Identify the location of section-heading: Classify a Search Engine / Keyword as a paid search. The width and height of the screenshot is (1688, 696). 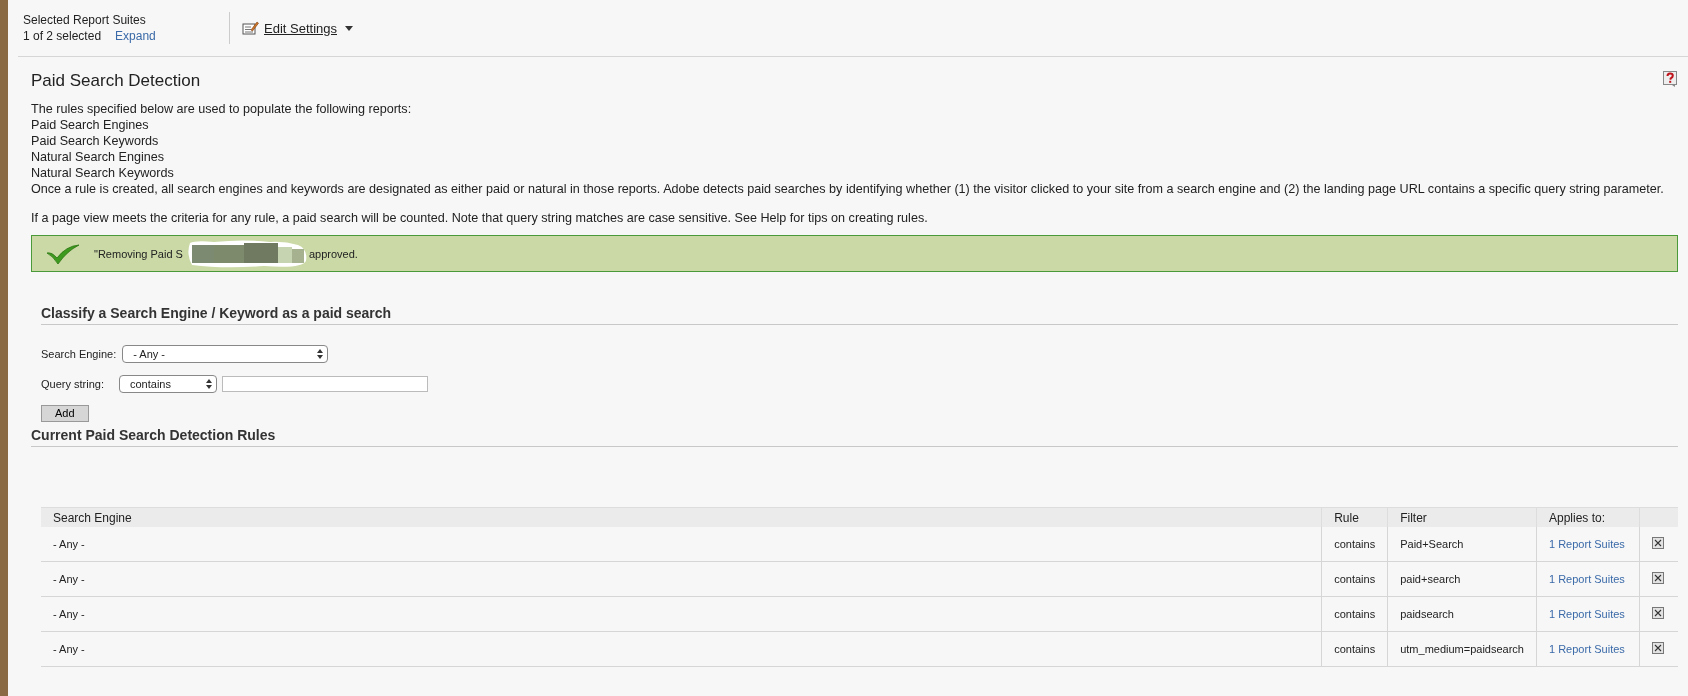
(859, 315).